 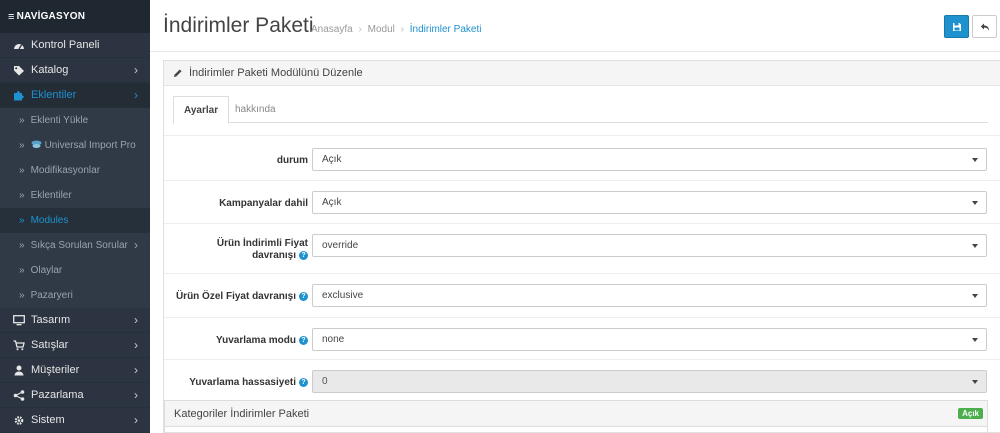 I want to click on panel-heading-text: İndirimler Paketi Modülünü Düzenle, so click(x=276, y=73).